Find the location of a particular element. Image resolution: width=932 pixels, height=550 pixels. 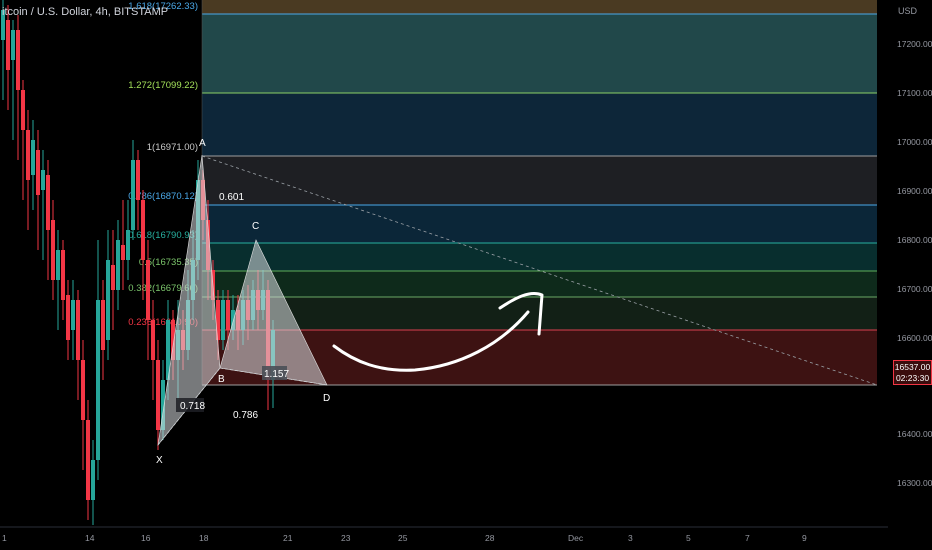

time-axis: 1 14 16 18 21 23 25 28 Dec 3 5 7 9 is located at coordinates (444, 534).